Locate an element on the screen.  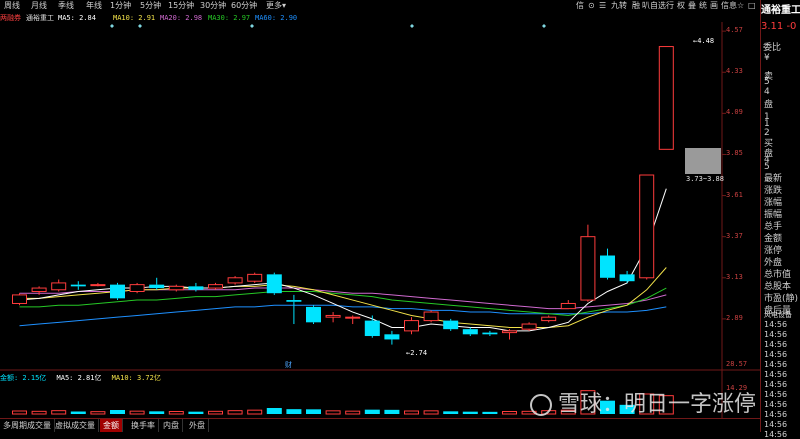
vol-ma10: MA10: 3.72亿 is located at coordinates (136, 378).